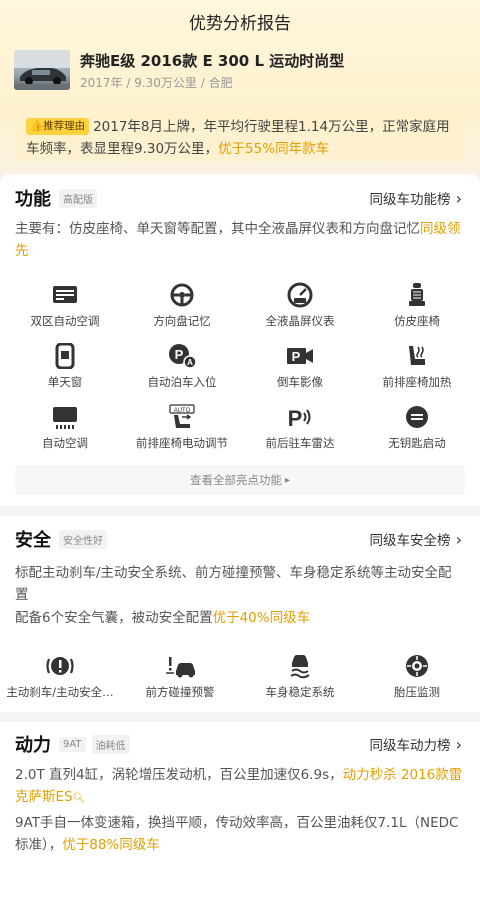  Describe the element at coordinates (83, 539) in the screenshot. I see `safety-tag: 安全性好` at that location.